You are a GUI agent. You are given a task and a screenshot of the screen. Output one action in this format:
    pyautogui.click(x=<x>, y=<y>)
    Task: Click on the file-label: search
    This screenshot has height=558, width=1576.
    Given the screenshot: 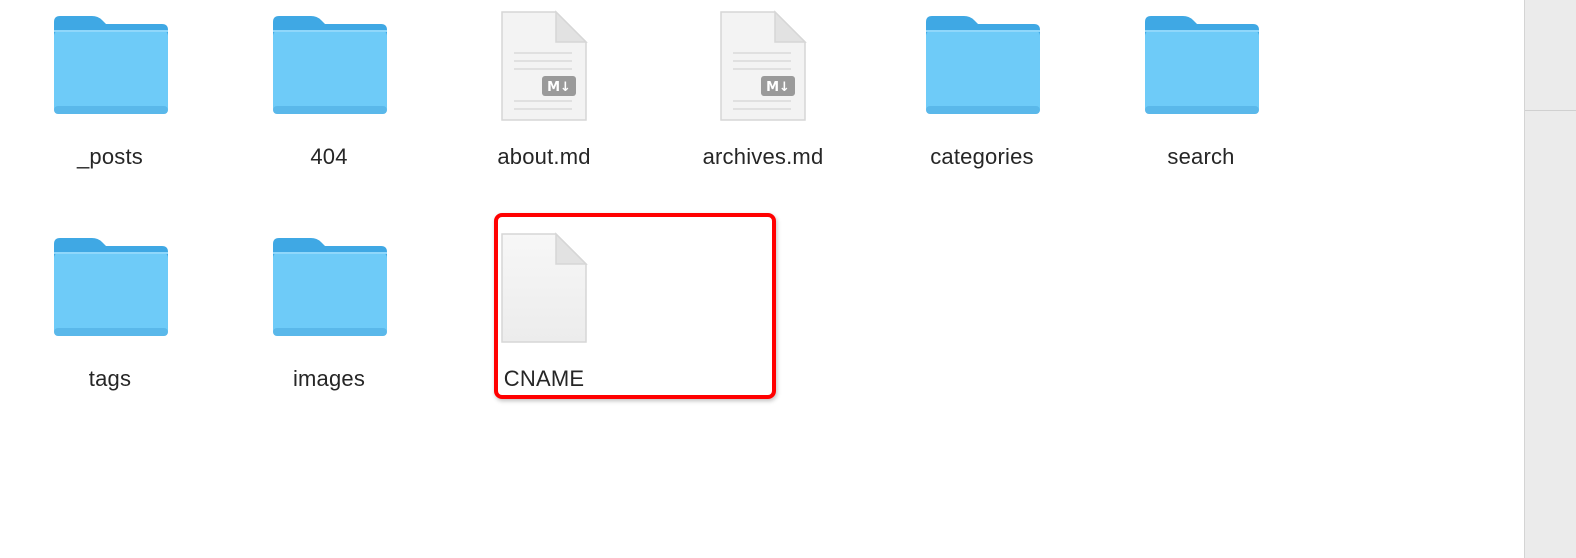 What is the action you would take?
    pyautogui.click(x=1201, y=156)
    